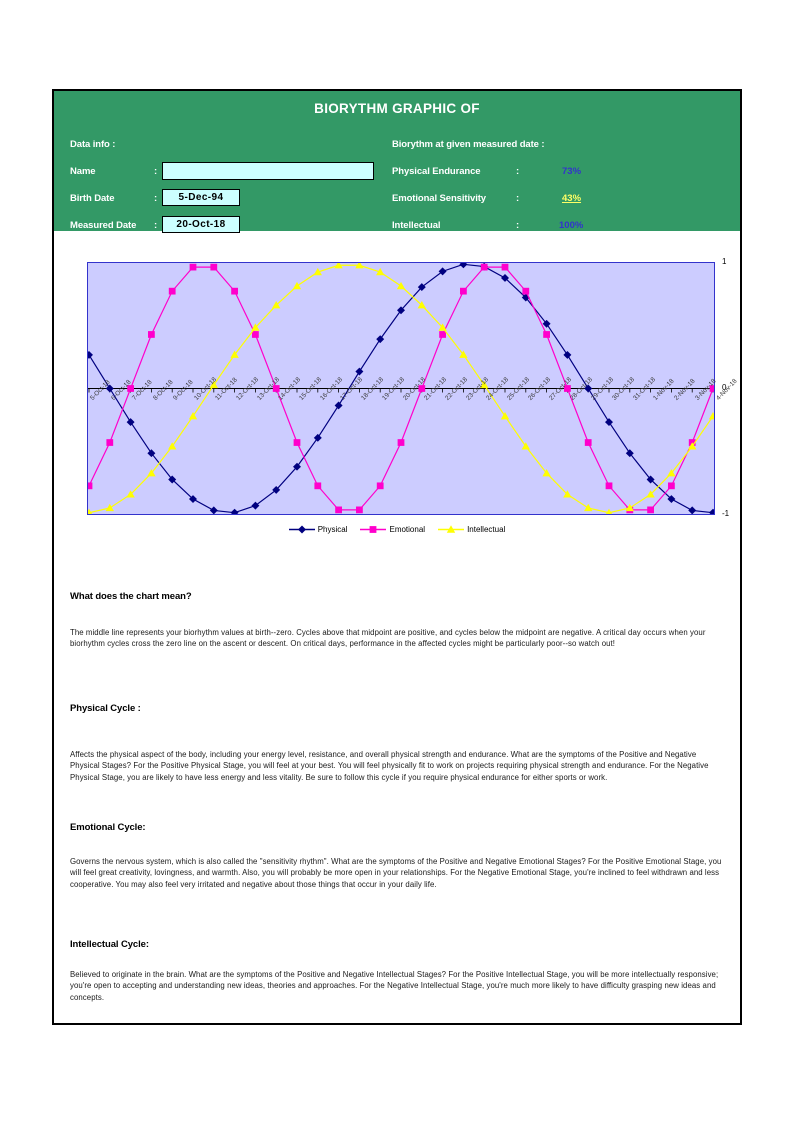 This screenshot has height=1124, width=795. Describe the element at coordinates (727, 389) in the screenshot. I see `x-axis-label: 4-Nov-18` at that location.